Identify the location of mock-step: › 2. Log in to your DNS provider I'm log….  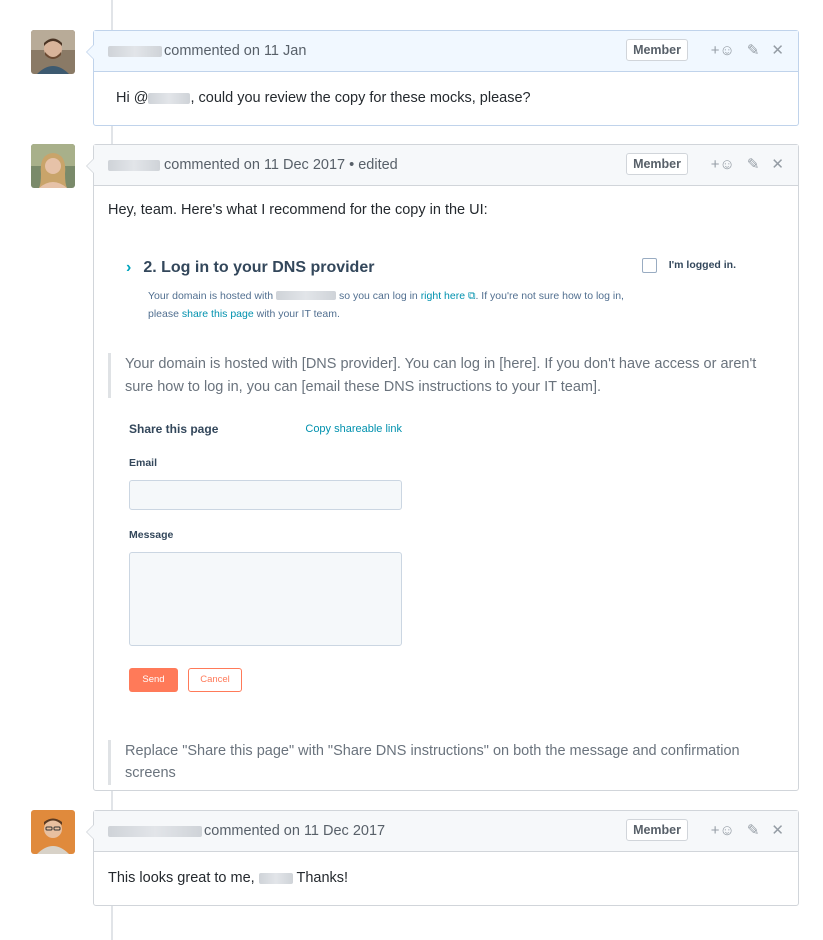
(446, 290).